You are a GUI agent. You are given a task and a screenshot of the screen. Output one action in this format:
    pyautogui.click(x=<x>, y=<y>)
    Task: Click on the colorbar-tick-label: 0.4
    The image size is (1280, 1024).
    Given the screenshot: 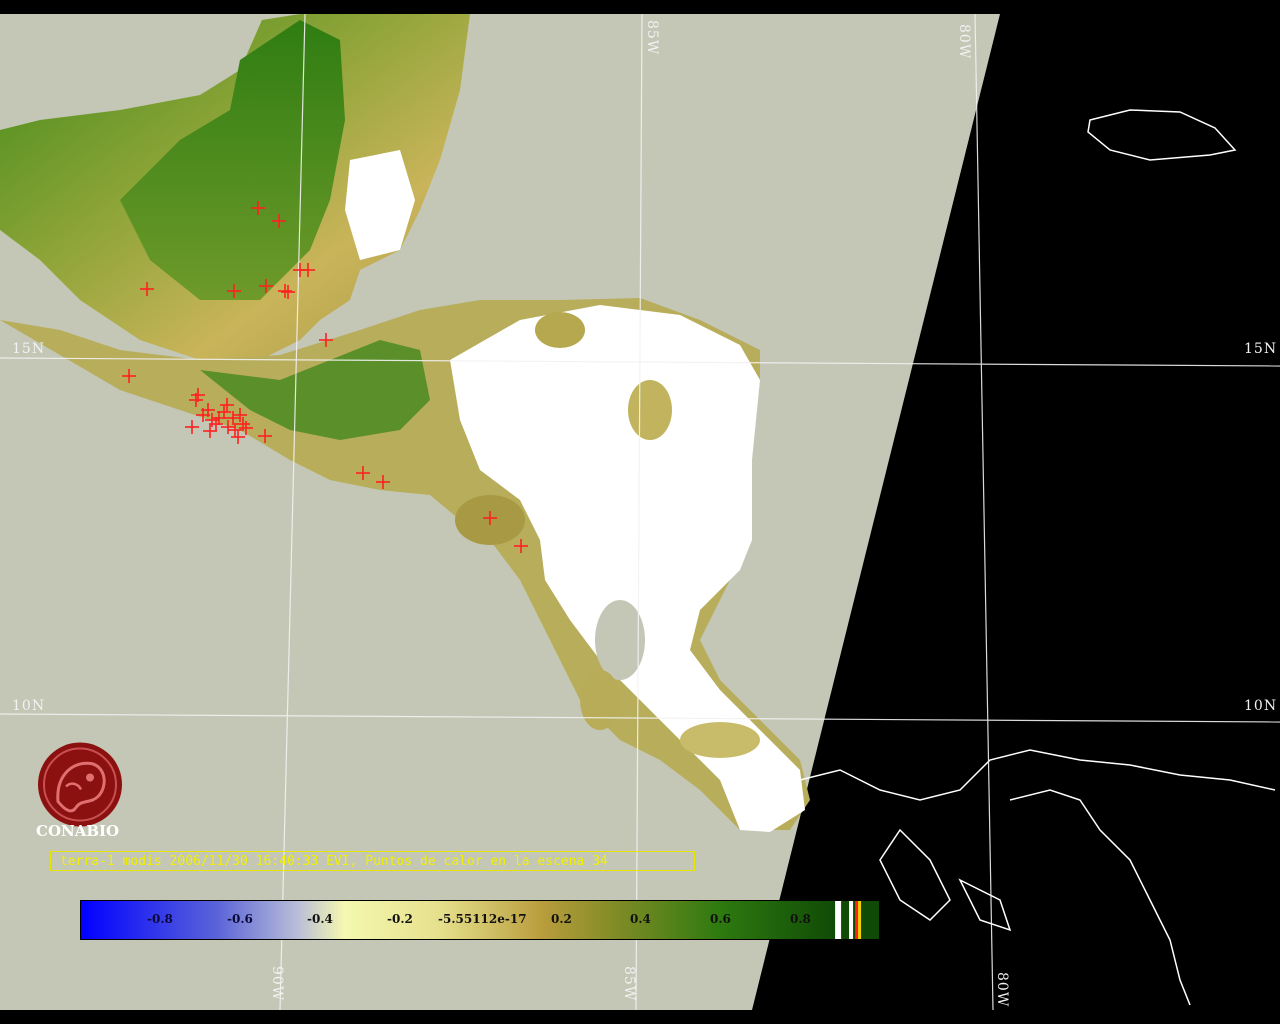 What is the action you would take?
    pyautogui.click(x=640, y=919)
    